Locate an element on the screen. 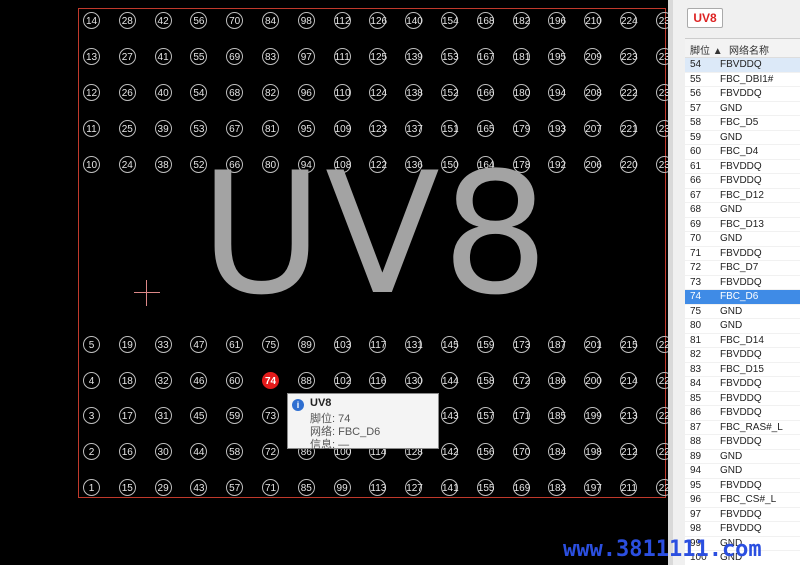 This screenshot has height=565, width=800. table-row: 73 FBVDDQ is located at coordinates (742, 283).